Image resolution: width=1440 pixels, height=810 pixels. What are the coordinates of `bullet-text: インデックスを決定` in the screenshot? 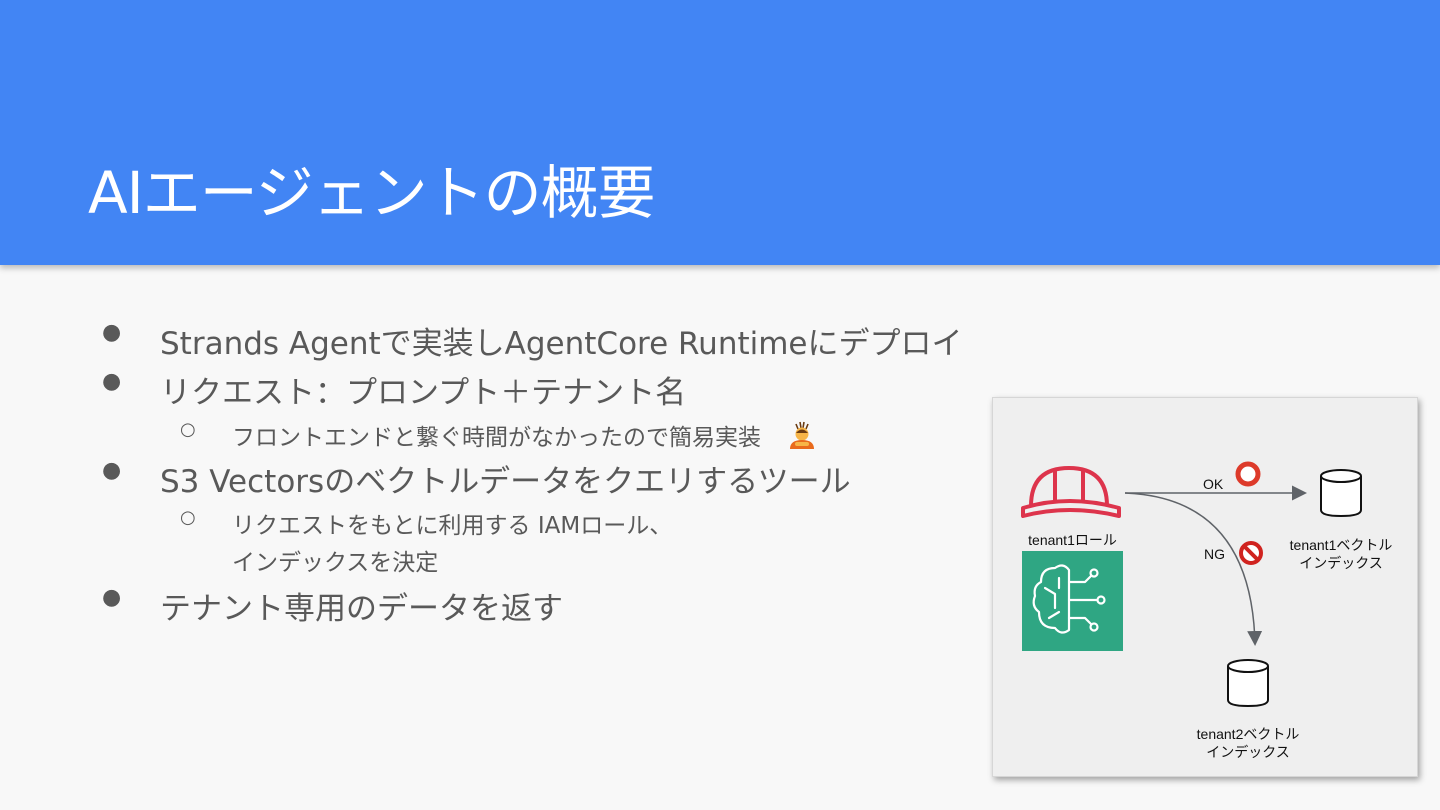 It's located at (335, 563).